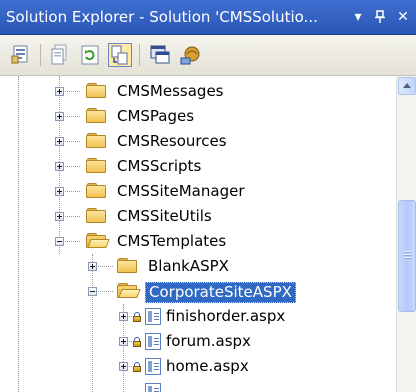 This screenshot has height=392, width=416. I want to click on tree-item-home-aspx: home.aspx, so click(198, 366).